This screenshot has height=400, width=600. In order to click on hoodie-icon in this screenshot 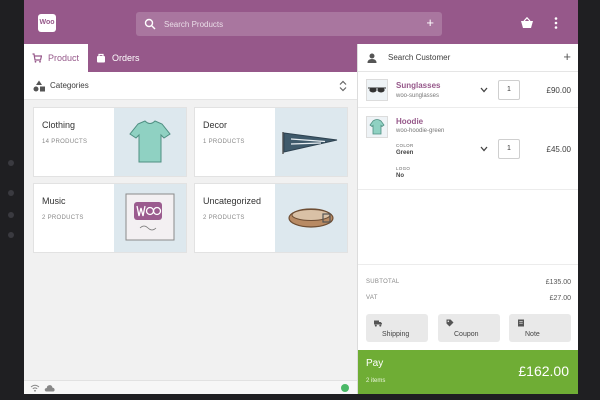, I will do `click(377, 127)`.